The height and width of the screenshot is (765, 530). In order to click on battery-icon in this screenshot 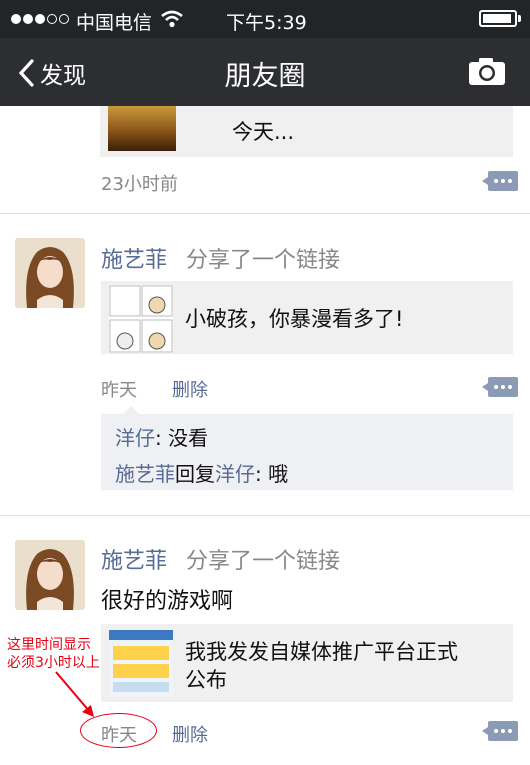, I will do `click(498, 18)`.